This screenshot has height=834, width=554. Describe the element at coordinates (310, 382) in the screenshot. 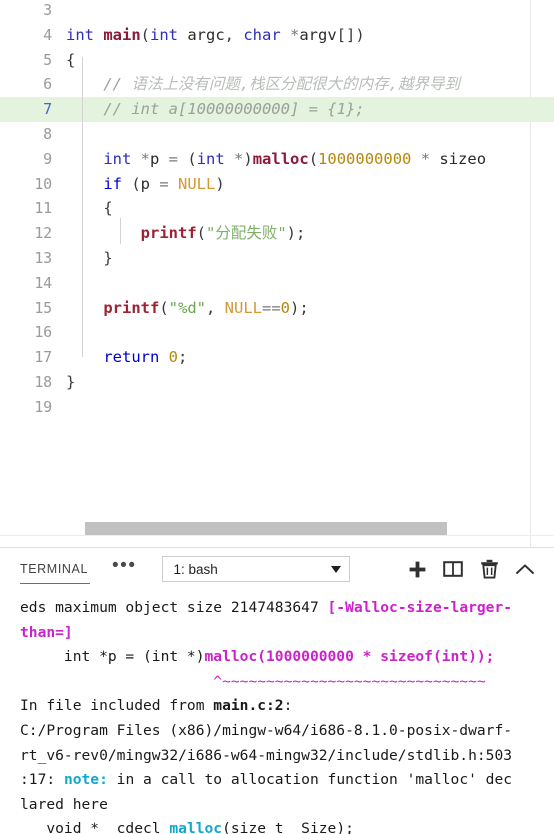

I see `code-line-text: }` at that location.